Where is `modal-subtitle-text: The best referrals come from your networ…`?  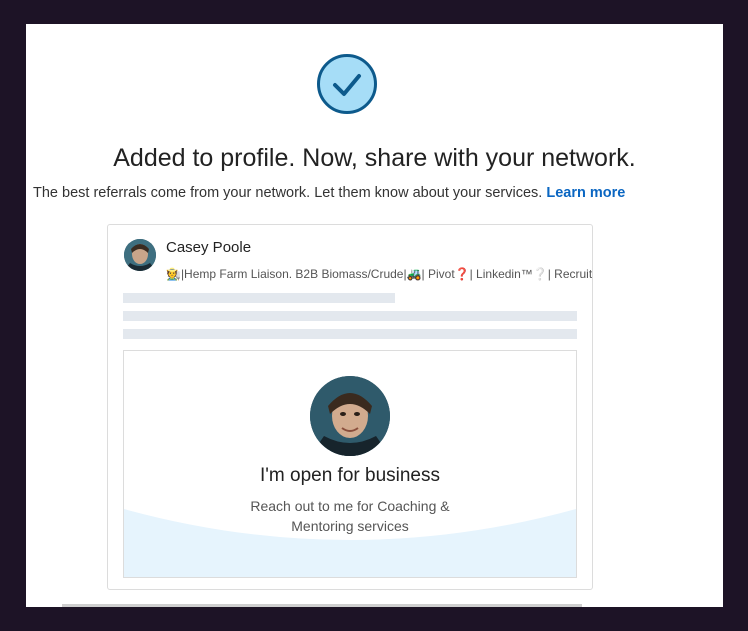 modal-subtitle-text: The best referrals come from your networ… is located at coordinates (288, 193).